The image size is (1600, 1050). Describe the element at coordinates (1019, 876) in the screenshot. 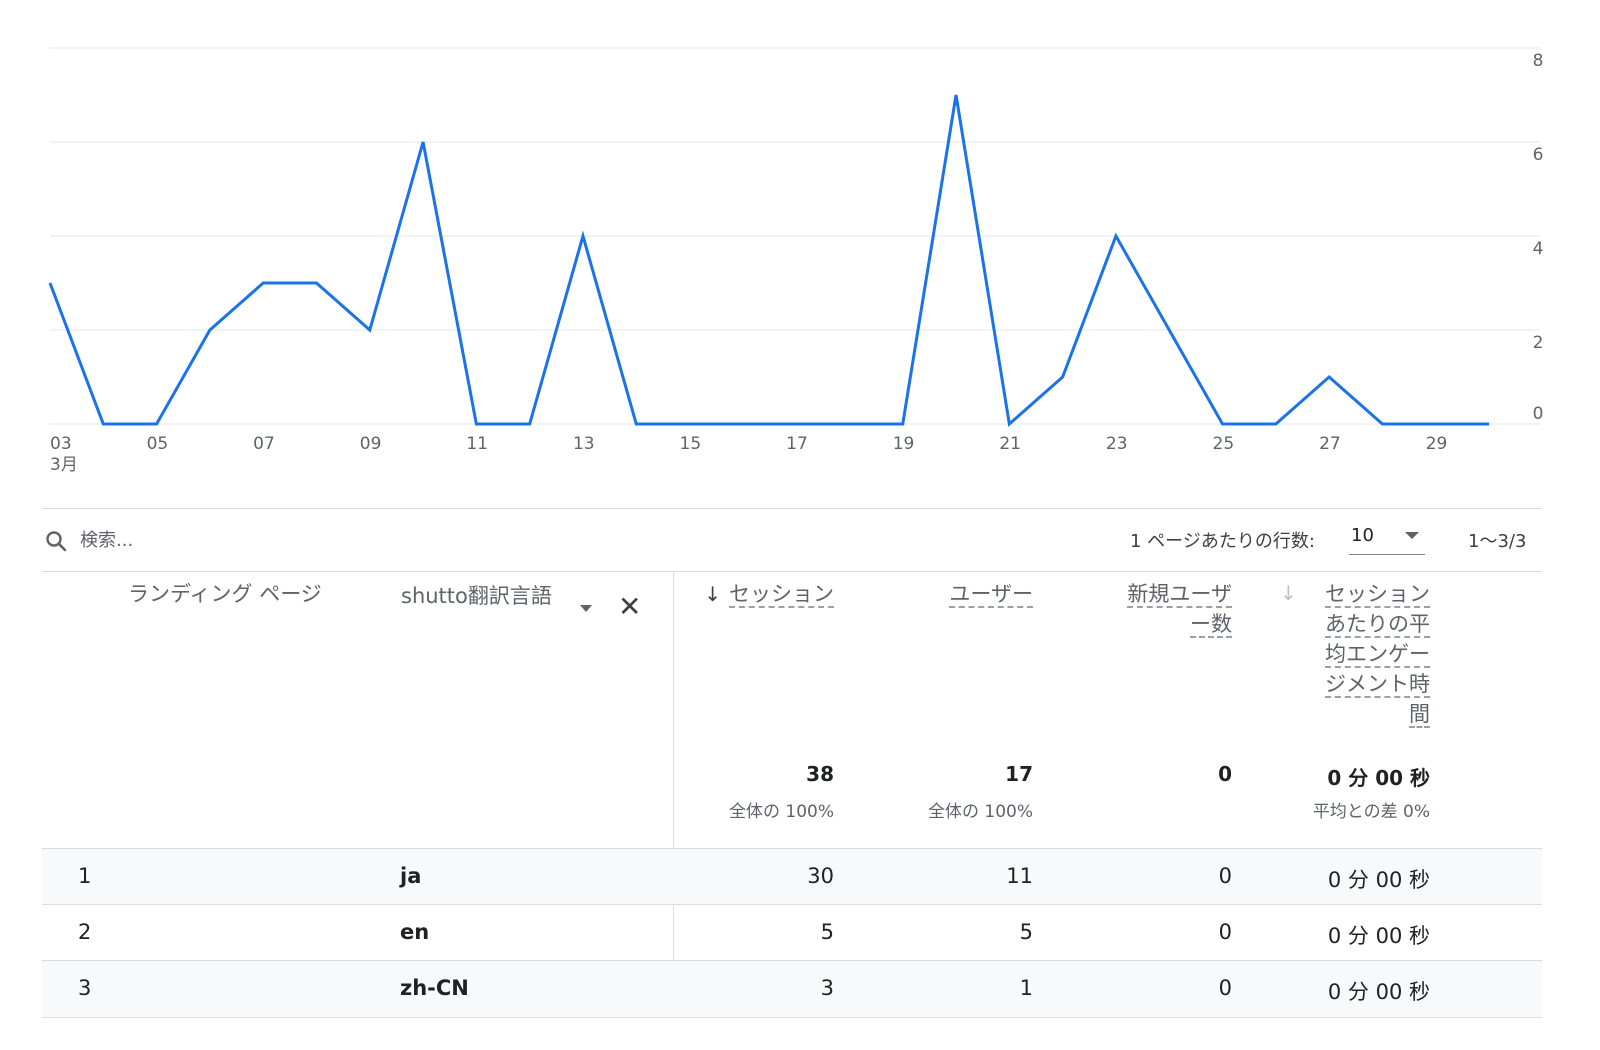

I see `row-users: 11` at that location.